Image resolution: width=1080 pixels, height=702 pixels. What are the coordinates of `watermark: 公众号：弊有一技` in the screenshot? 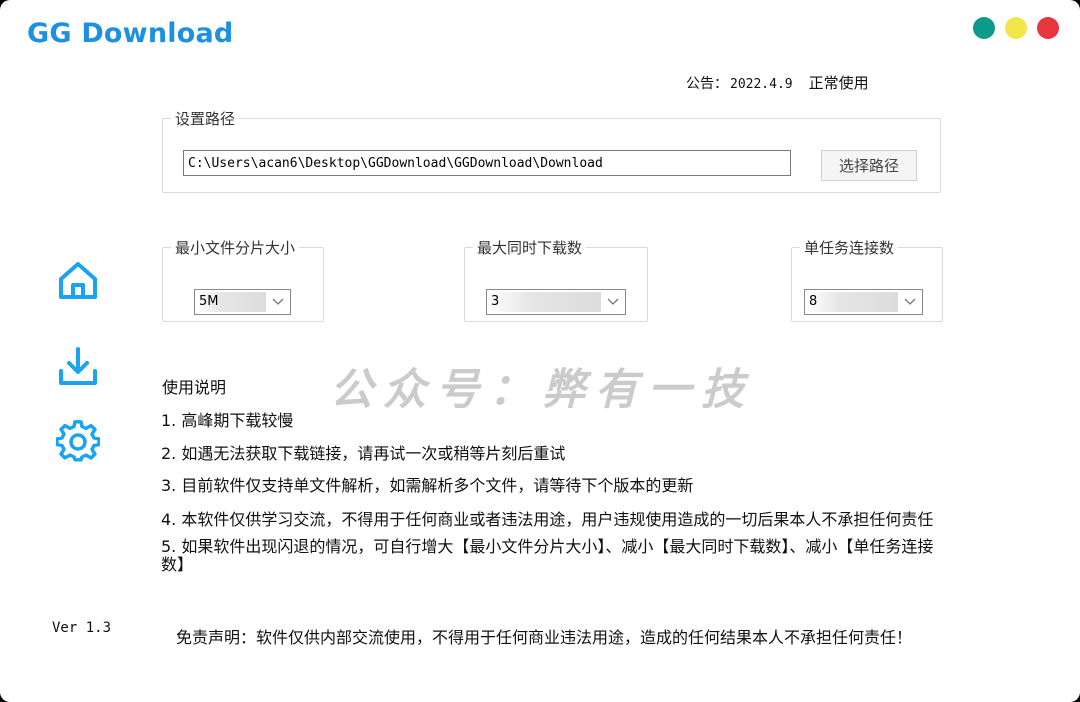 It's located at (542, 390).